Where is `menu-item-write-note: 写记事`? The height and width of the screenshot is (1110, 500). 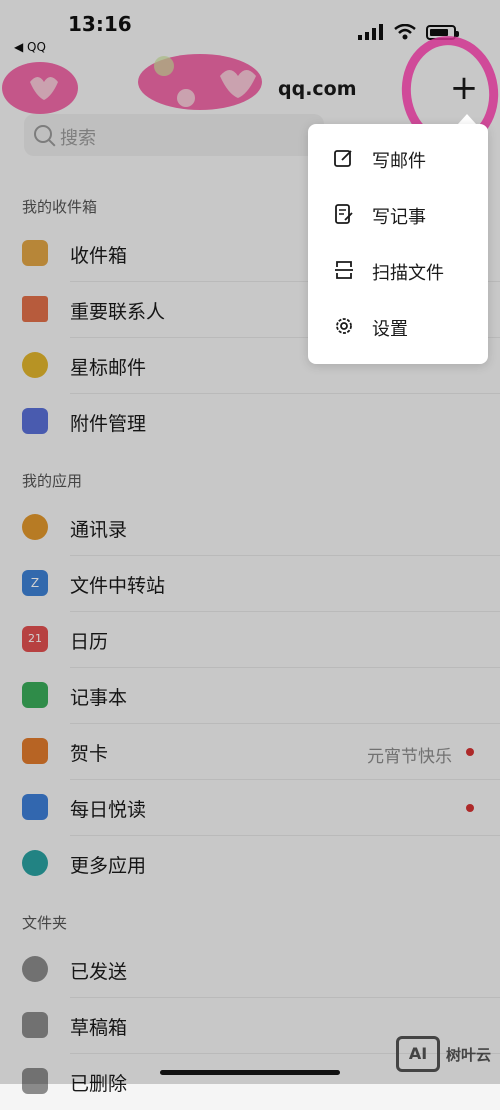
menu-item-write-note: 写记事 is located at coordinates (398, 214).